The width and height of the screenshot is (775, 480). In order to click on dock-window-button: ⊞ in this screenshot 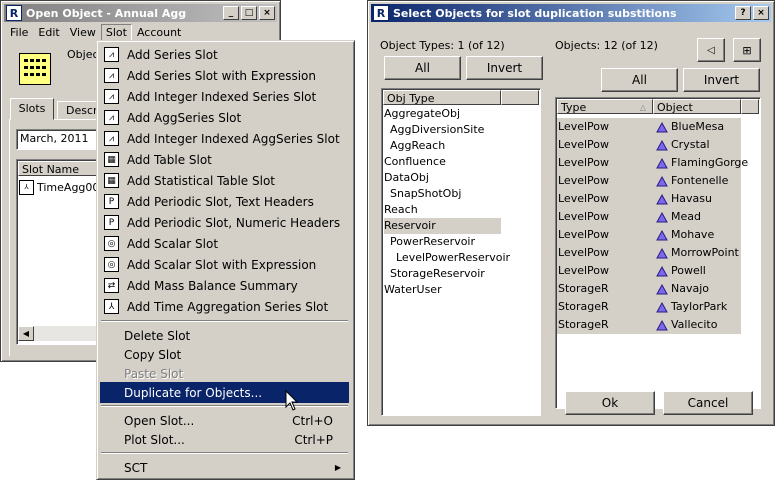, I will do `click(747, 50)`.